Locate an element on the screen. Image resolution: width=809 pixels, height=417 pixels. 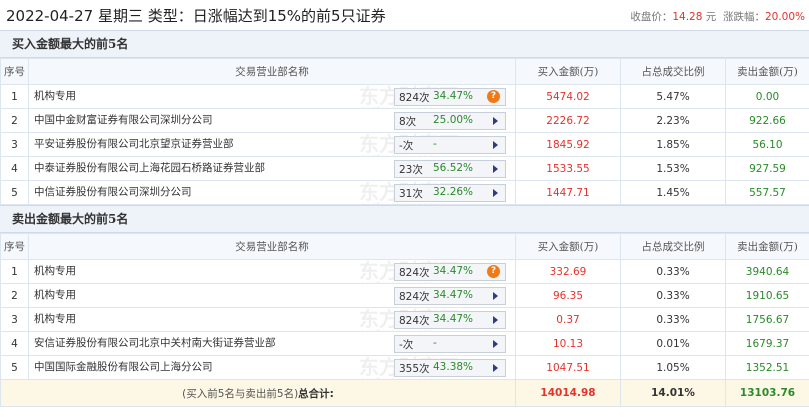
branch-name-link: 安信证券股份有限公司北京中关村南大街证券营业部 is located at coordinates (155, 344).